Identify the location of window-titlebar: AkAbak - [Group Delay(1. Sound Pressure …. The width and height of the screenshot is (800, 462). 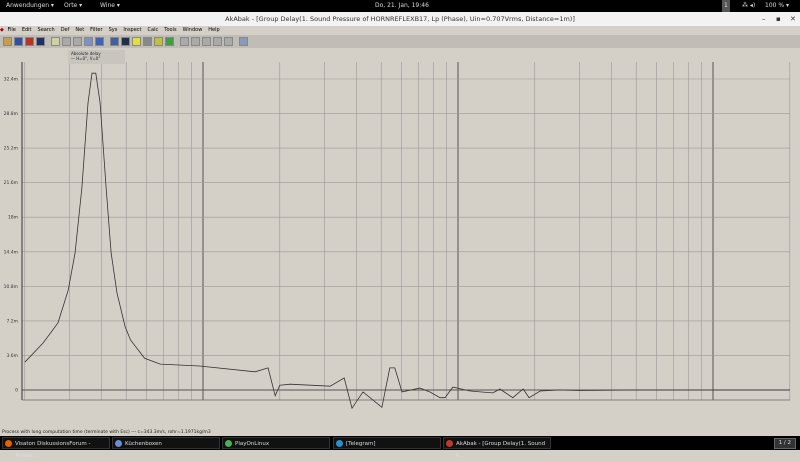
(400, 19).